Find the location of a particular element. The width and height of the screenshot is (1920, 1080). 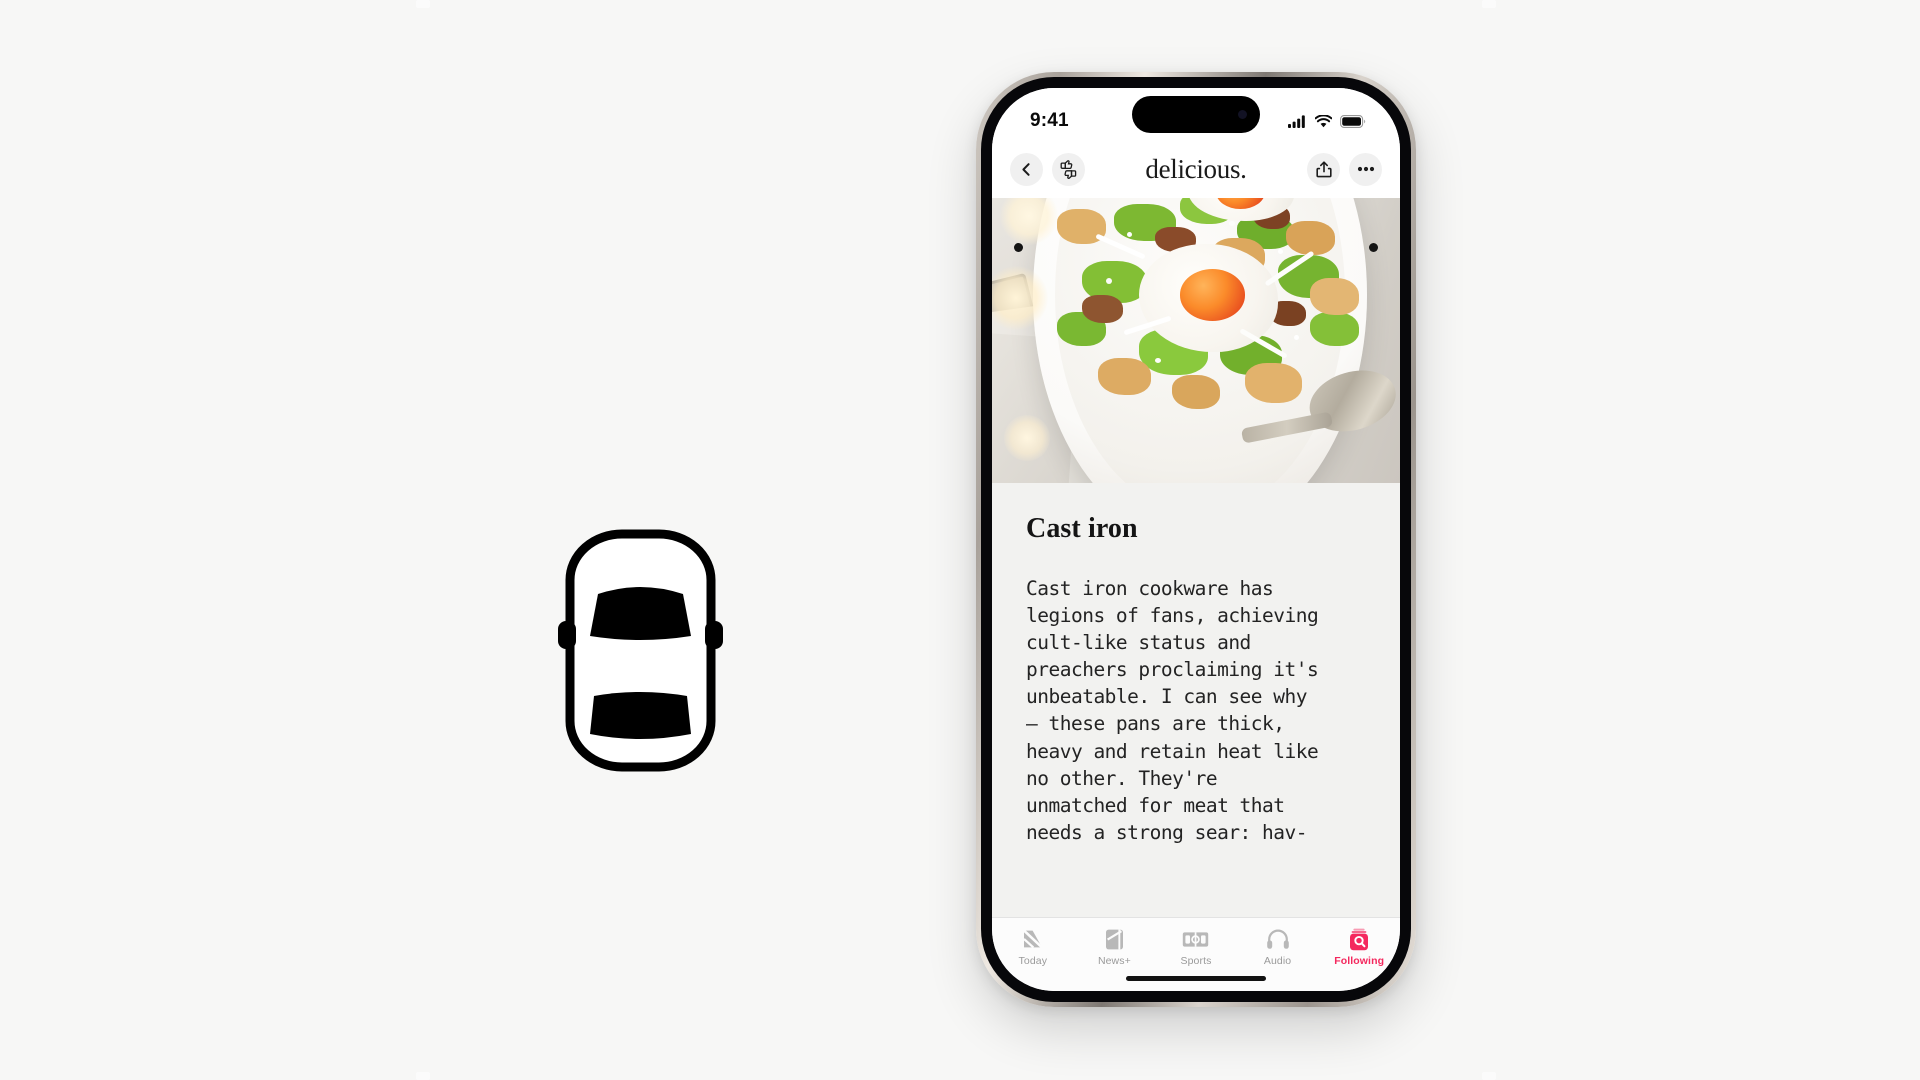

edge-mark-bottom-right is located at coordinates (1489, 1076).